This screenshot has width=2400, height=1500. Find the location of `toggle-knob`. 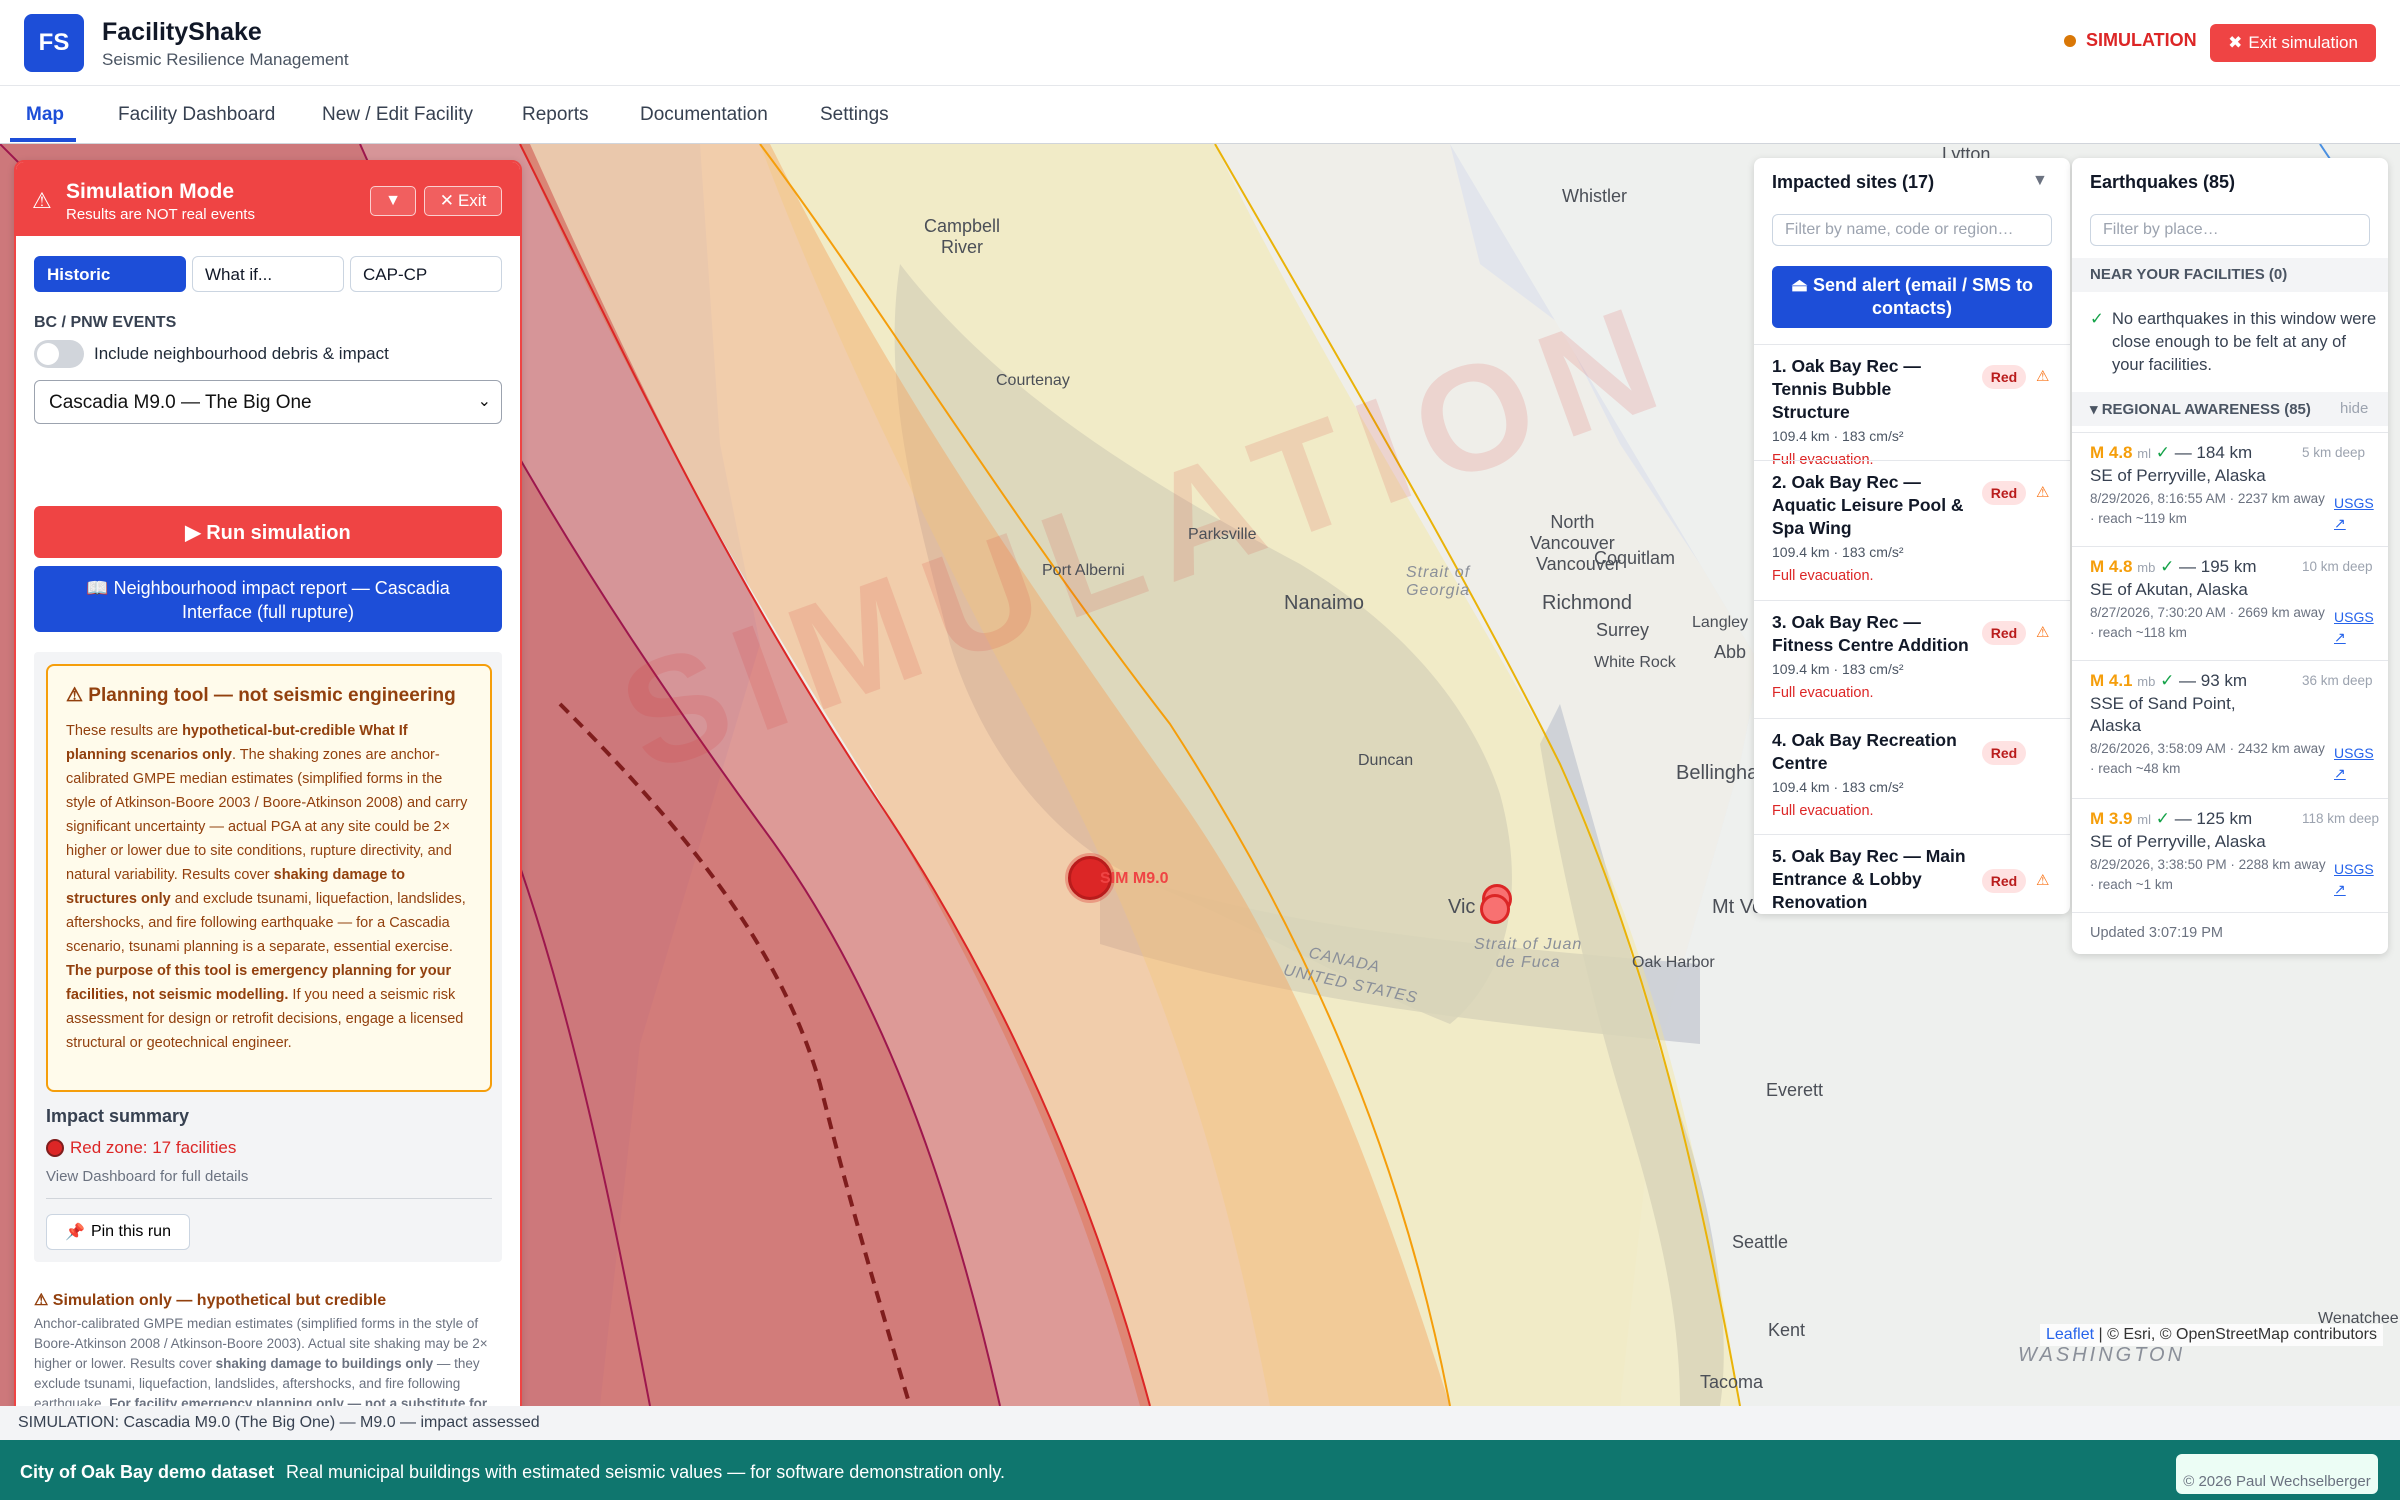

toggle-knob is located at coordinates (48, 354).